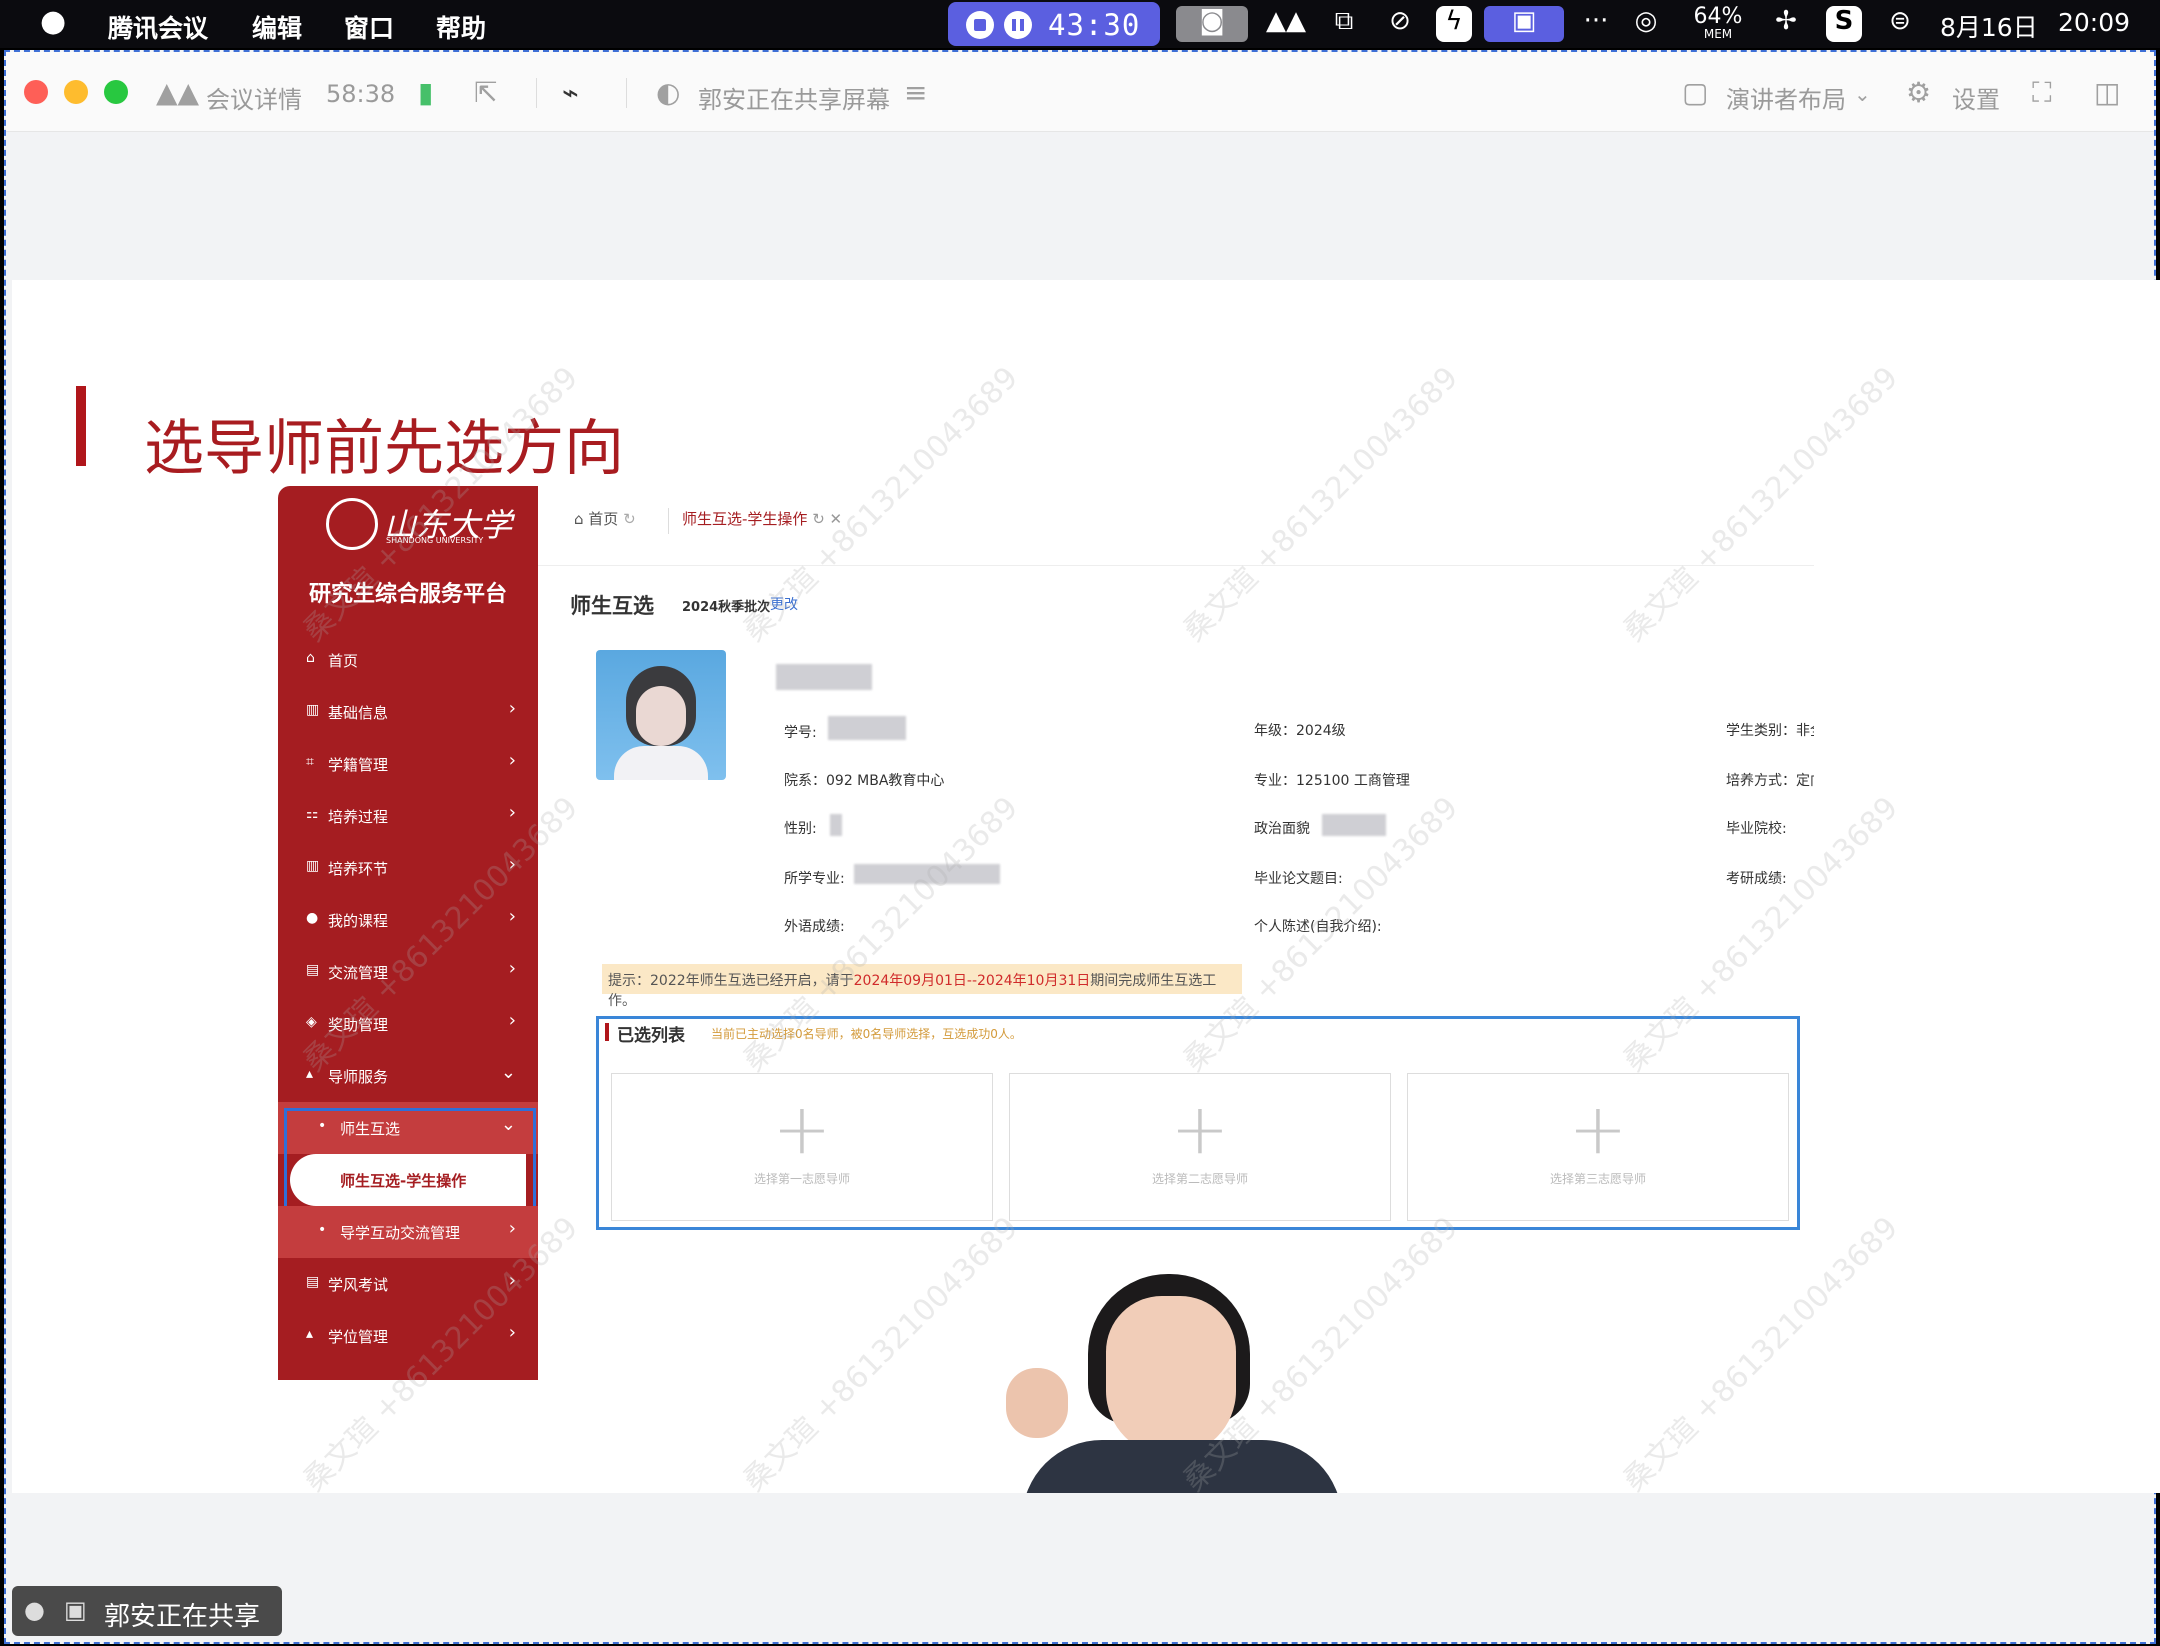  Describe the element at coordinates (607, 1032) in the screenshot. I see `selected-list-accent` at that location.